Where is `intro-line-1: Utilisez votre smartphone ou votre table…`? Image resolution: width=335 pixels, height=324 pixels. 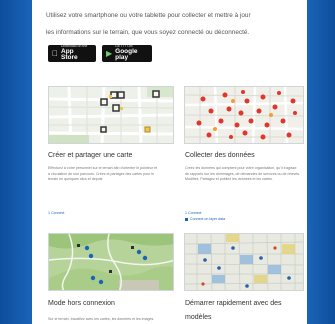 intro-line-1: Utilisez votre smartphone ou votre table… is located at coordinates (148, 15).